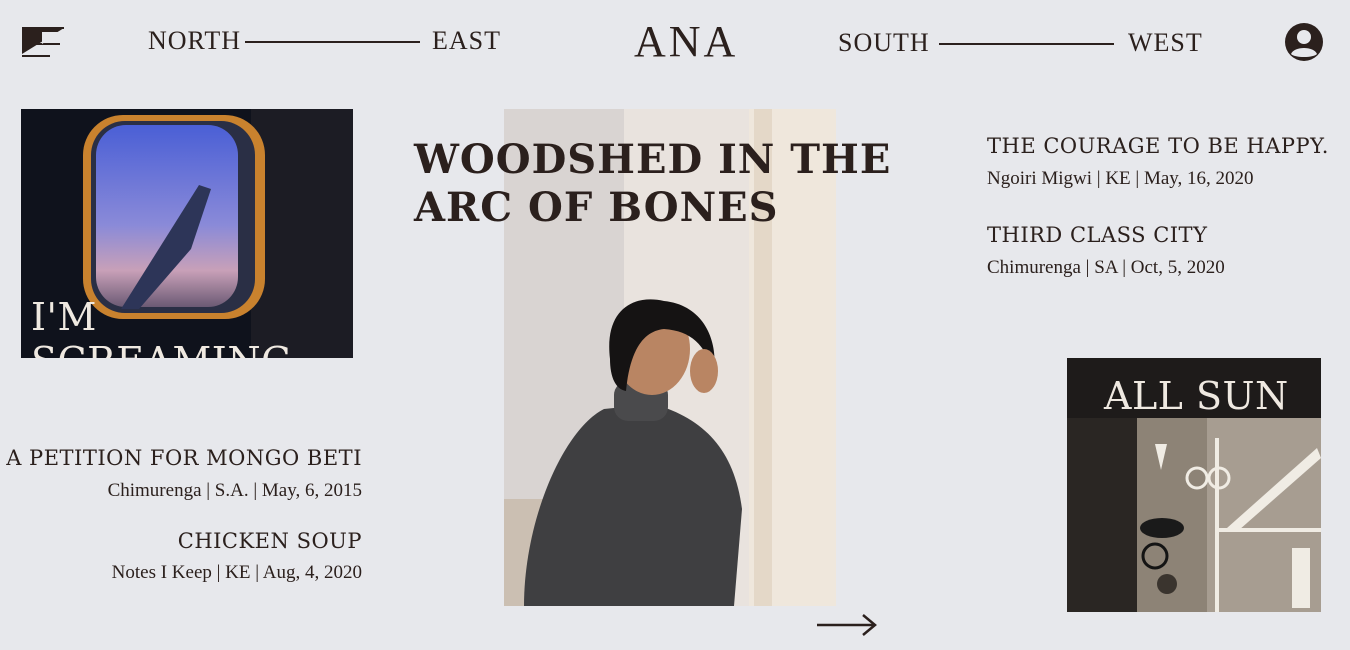 Image resolution: width=1350 pixels, height=650 pixels. I want to click on article-title: CHICKEN SOUP, so click(181, 541).